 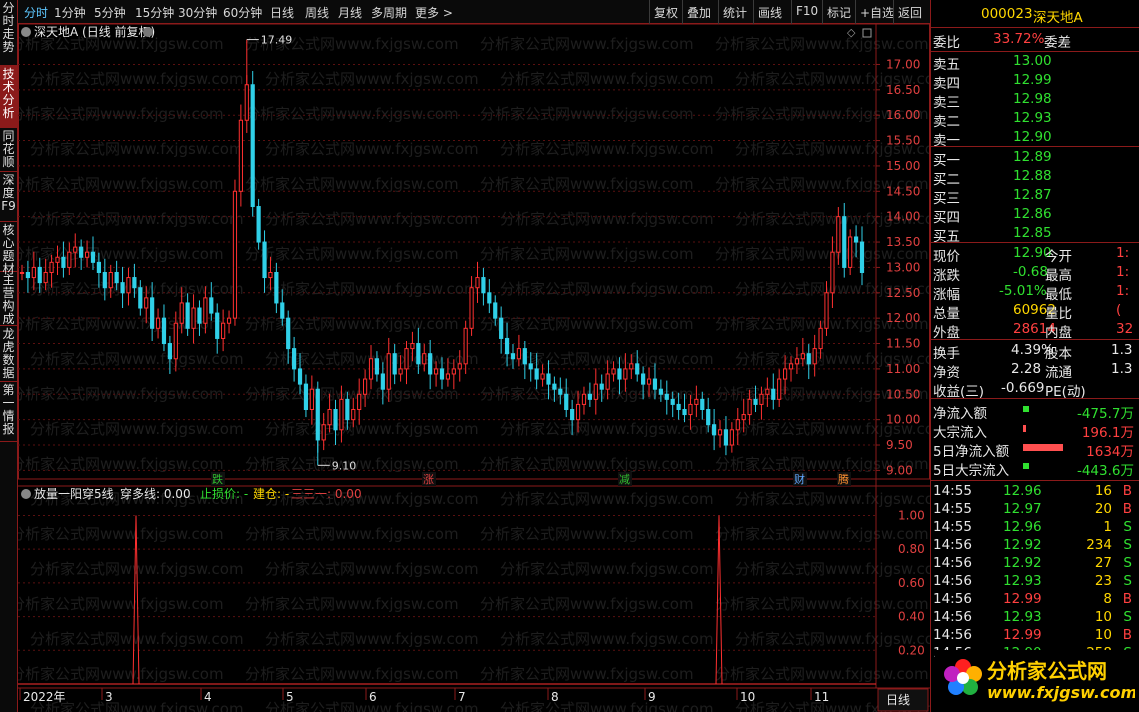 What do you see at coordinates (428, 479) in the screenshot?
I see `event-marker: 涨` at bounding box center [428, 479].